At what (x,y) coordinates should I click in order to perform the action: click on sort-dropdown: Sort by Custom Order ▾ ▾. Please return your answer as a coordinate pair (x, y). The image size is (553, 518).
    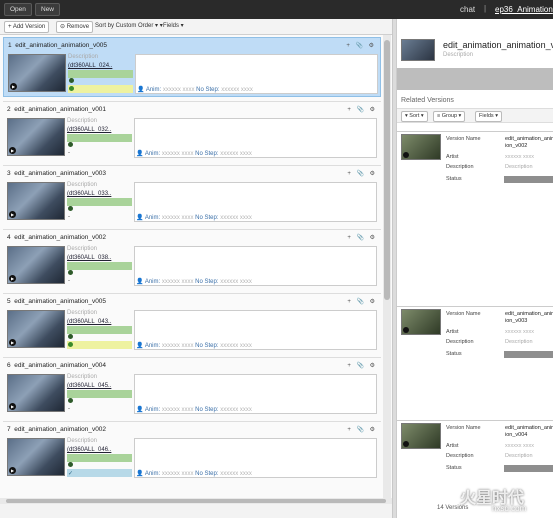
    Looking at the image, I should click on (129, 27).